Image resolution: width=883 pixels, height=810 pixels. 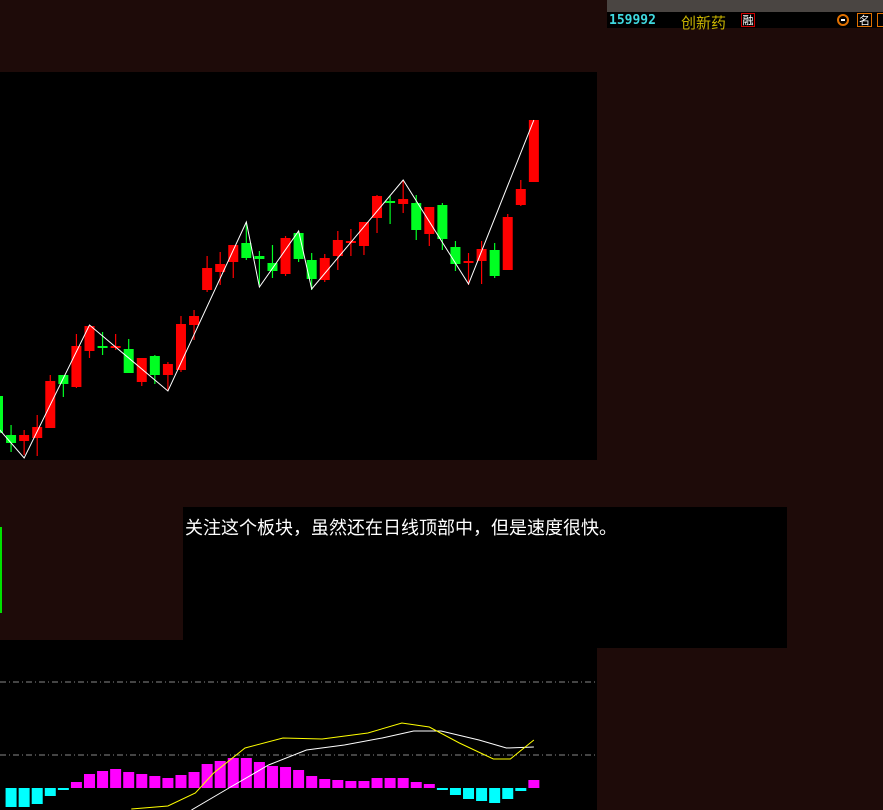 What do you see at coordinates (632, 20) in the screenshot?
I see `stock-code: 159992` at bounding box center [632, 20].